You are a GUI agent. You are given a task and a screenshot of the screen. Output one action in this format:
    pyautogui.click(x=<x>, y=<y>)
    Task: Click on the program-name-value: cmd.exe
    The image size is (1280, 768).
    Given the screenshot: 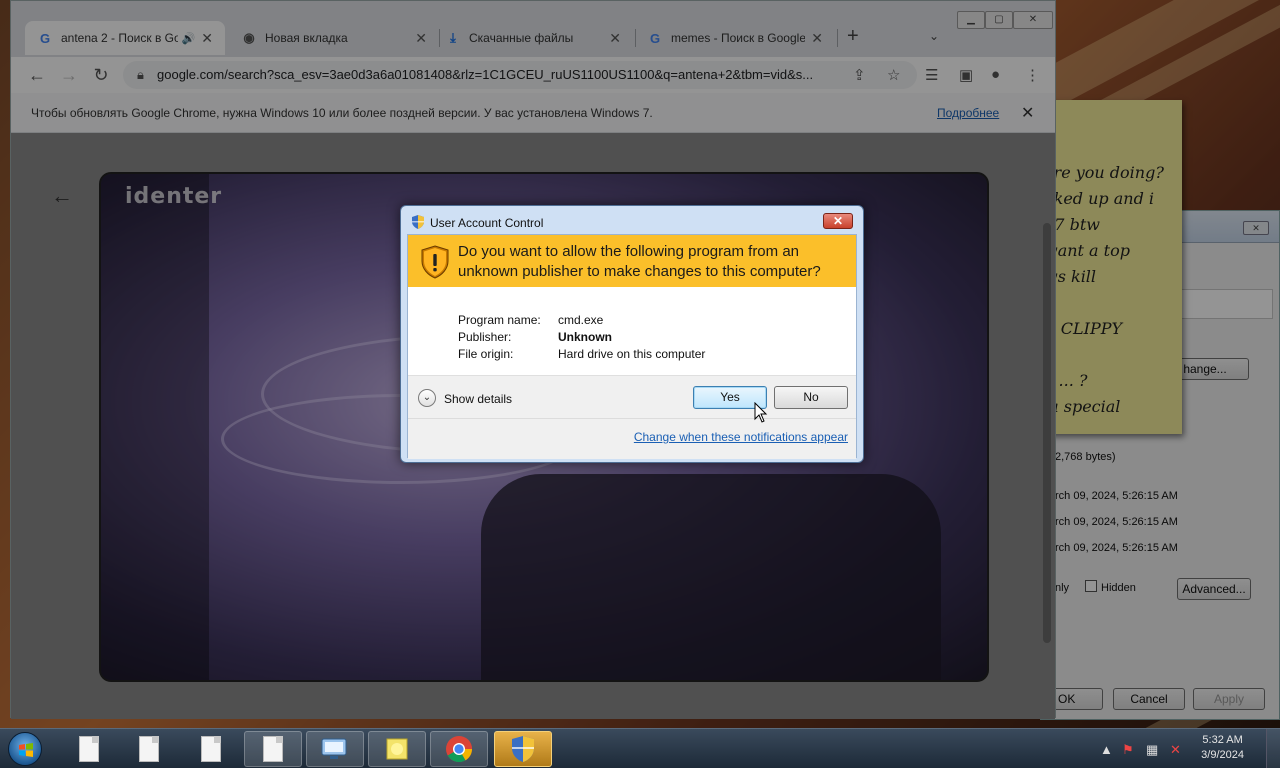 What is the action you would take?
    pyautogui.click(x=581, y=320)
    